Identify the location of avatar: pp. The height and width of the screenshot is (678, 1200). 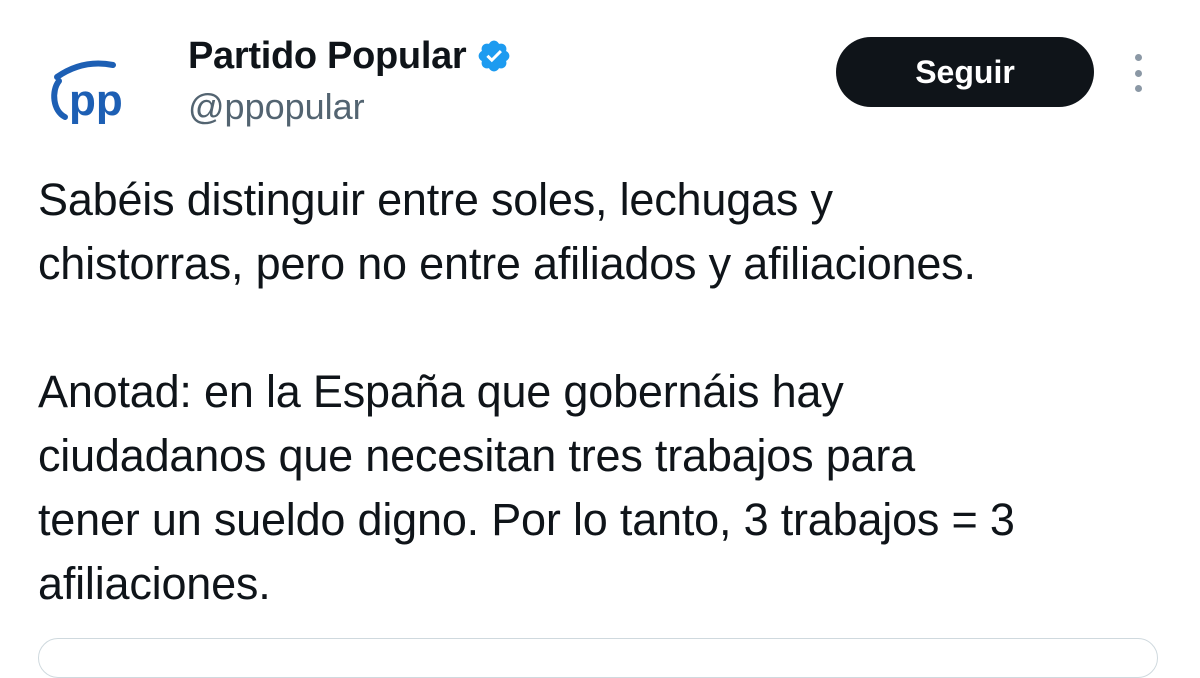
(96, 90).